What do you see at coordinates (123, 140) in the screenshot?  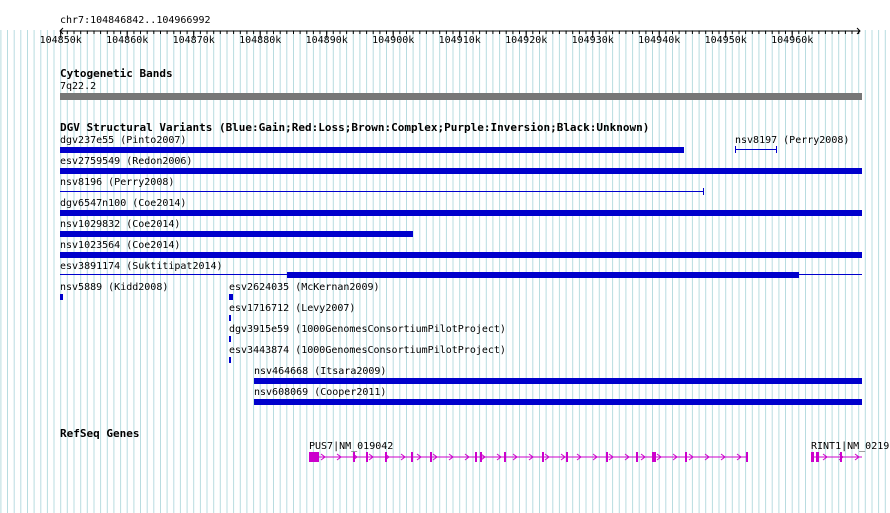 I see `variant-label: dgv237e55 (Pinto2007)` at bounding box center [123, 140].